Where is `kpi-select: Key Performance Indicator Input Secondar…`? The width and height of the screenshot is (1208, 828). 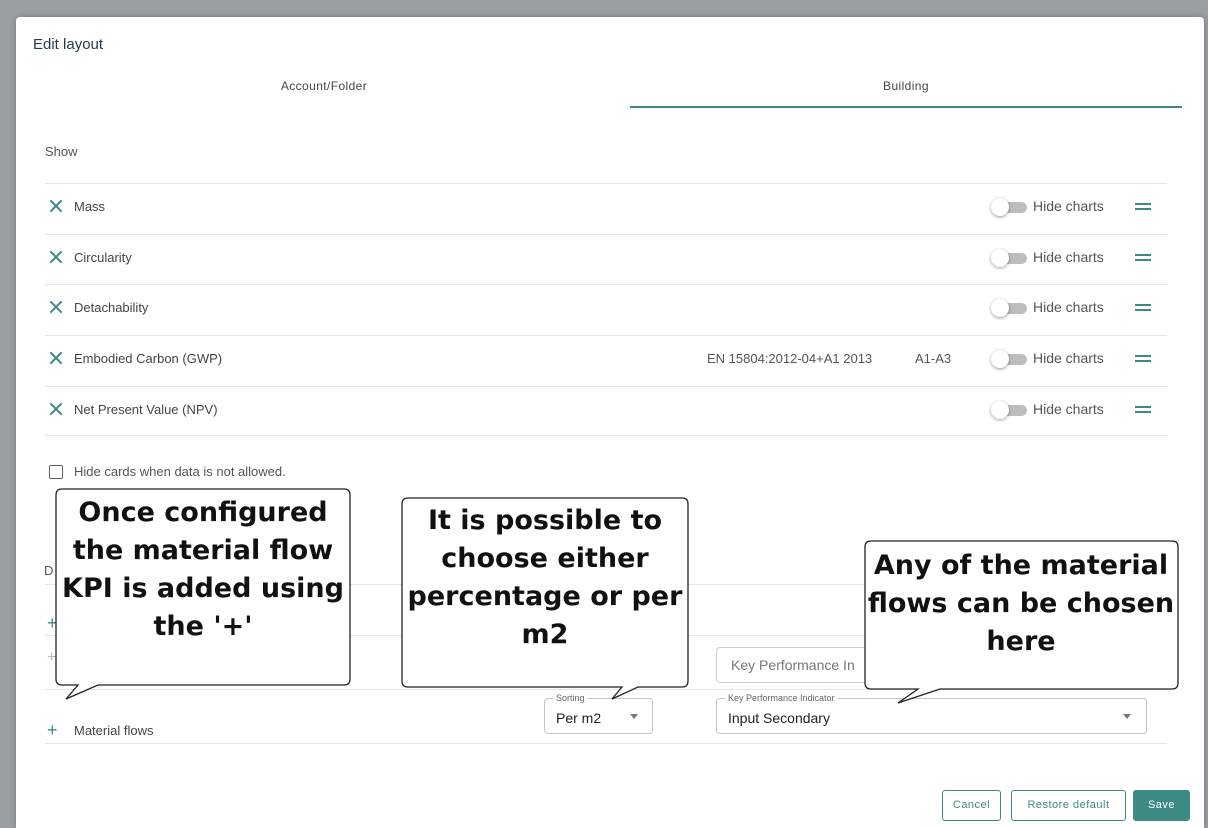
kpi-select: Key Performance Indicator Input Secondar… is located at coordinates (931, 713).